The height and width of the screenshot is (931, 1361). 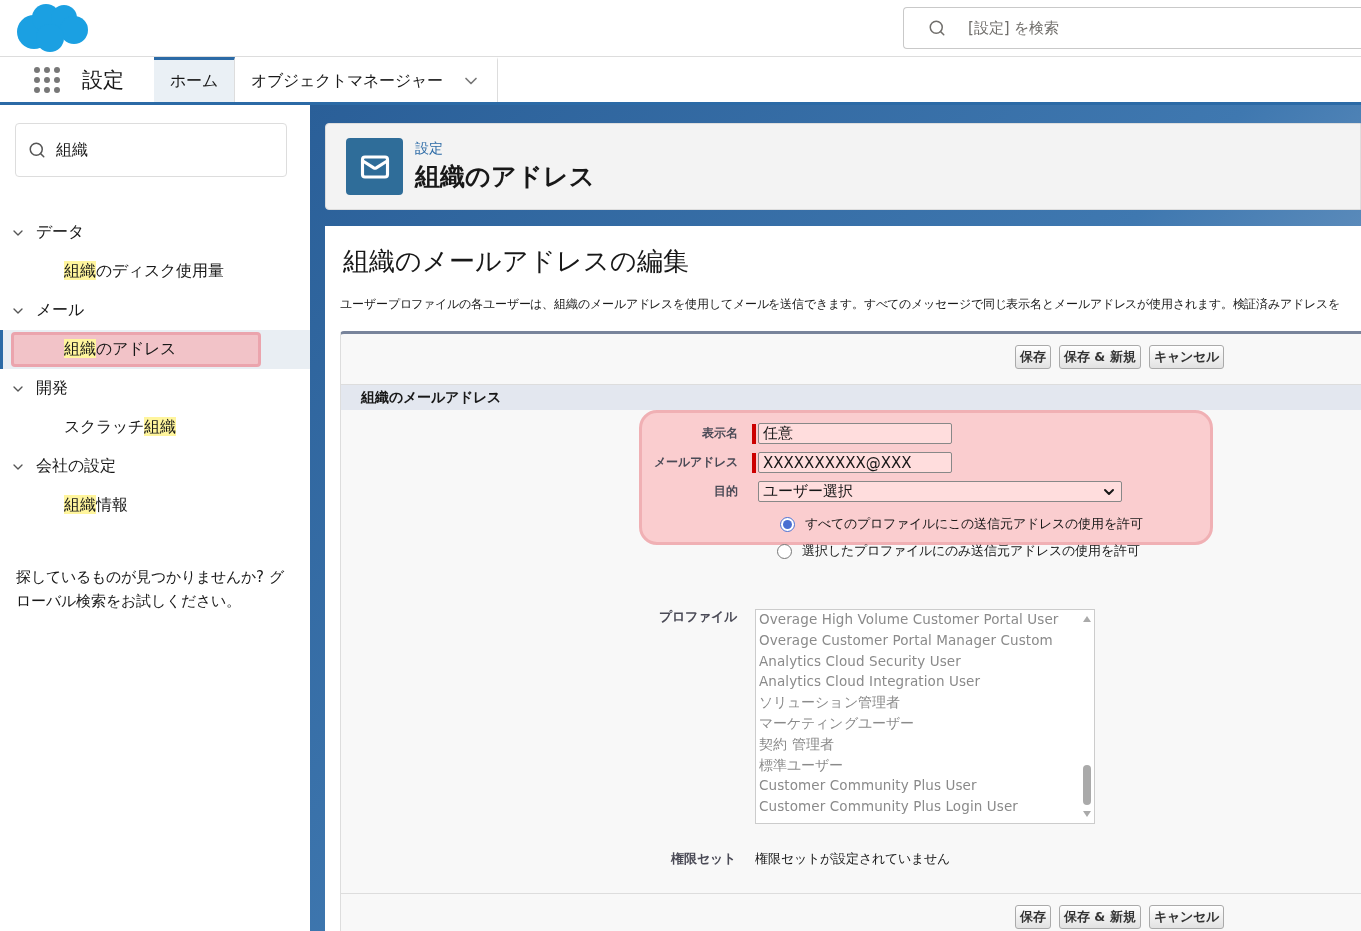 What do you see at coordinates (695, 462) in the screenshot?
I see `field-label: メールアドレス` at bounding box center [695, 462].